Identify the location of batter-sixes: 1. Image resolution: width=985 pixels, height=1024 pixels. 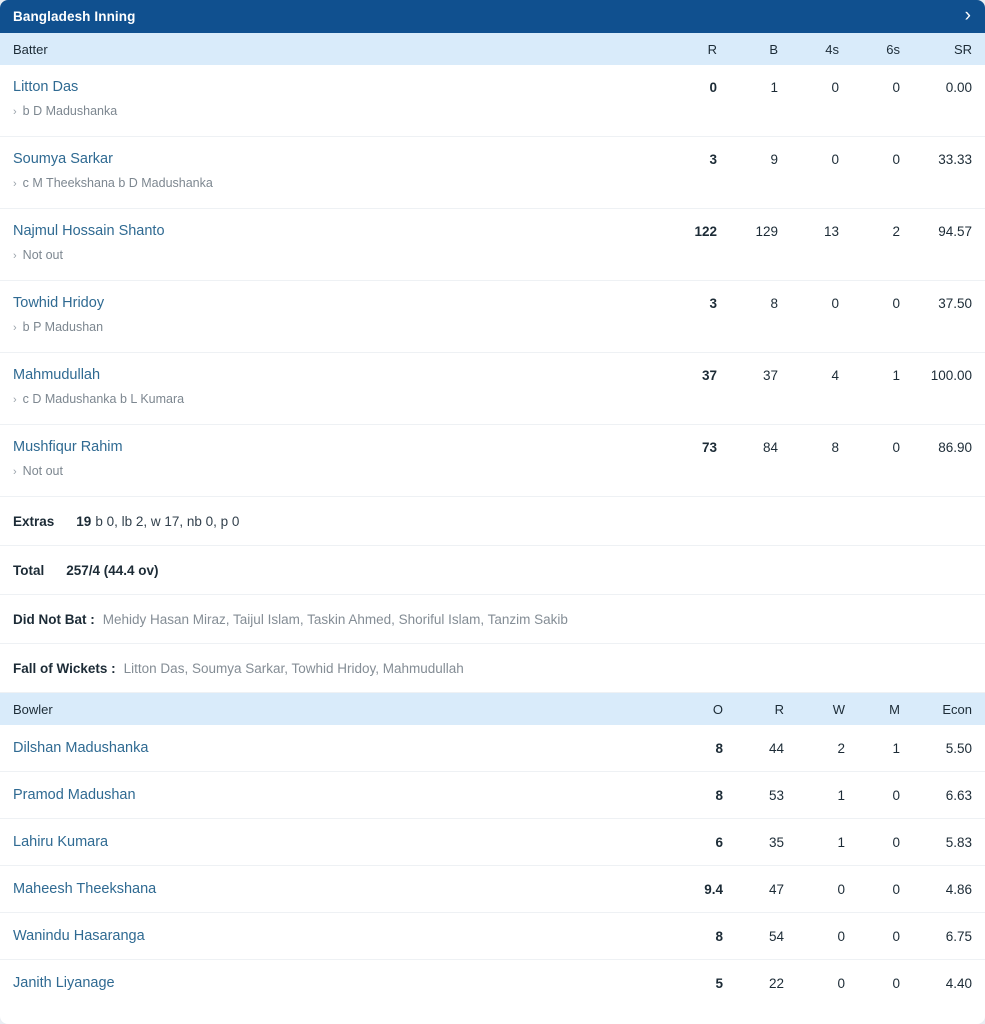
(896, 375).